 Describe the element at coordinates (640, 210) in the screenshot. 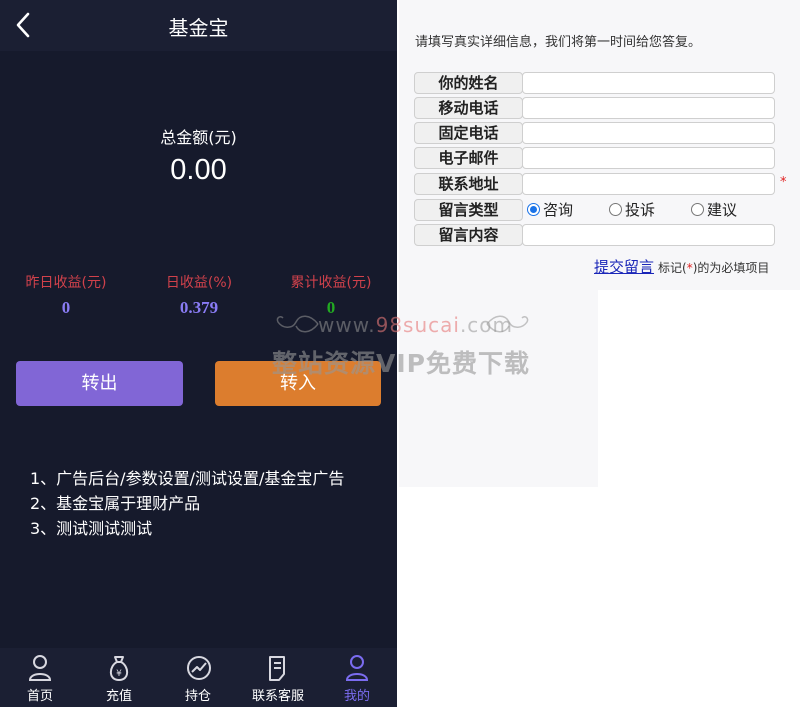

I see `radio-label: 投诉` at that location.